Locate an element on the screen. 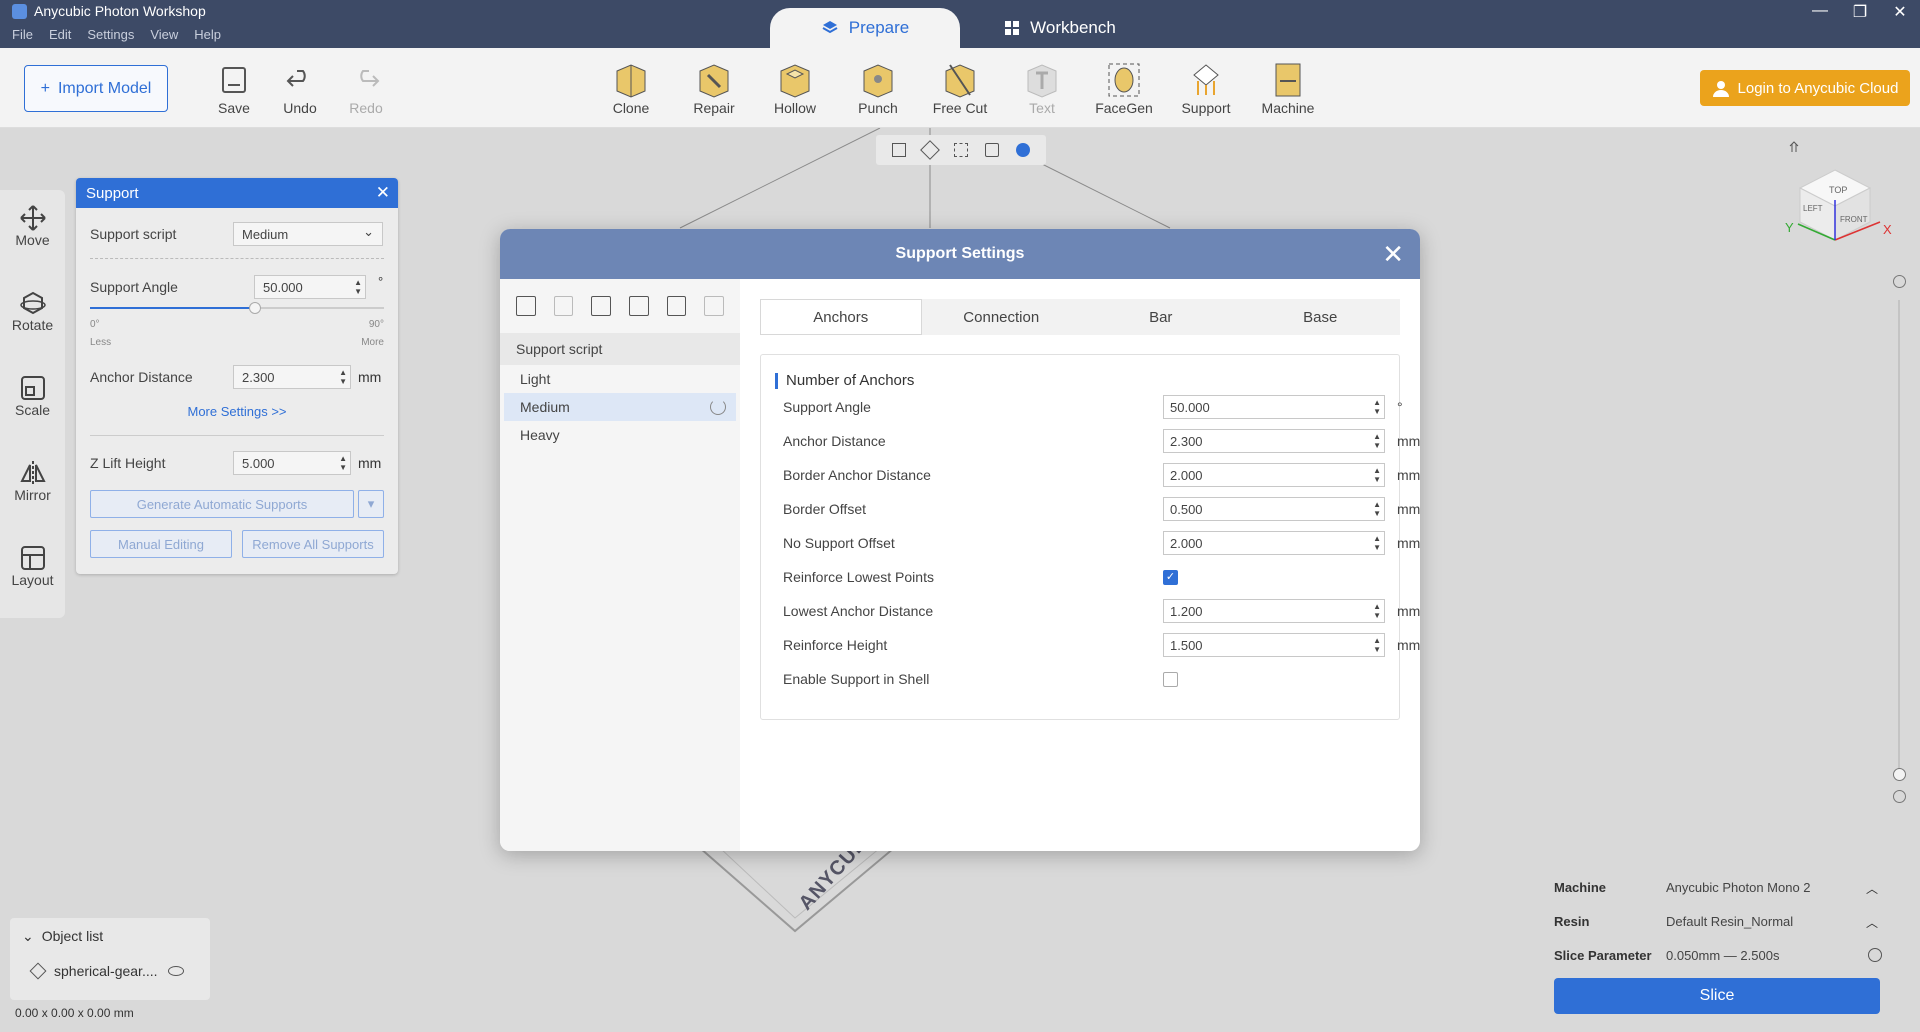  tab-bar: Bar is located at coordinates (1161, 317).